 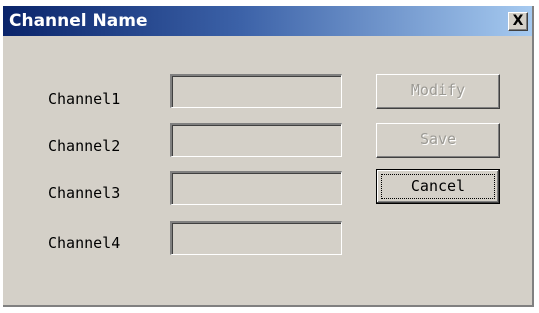 I want to click on title-bar: Channel Name X, so click(x=267, y=21).